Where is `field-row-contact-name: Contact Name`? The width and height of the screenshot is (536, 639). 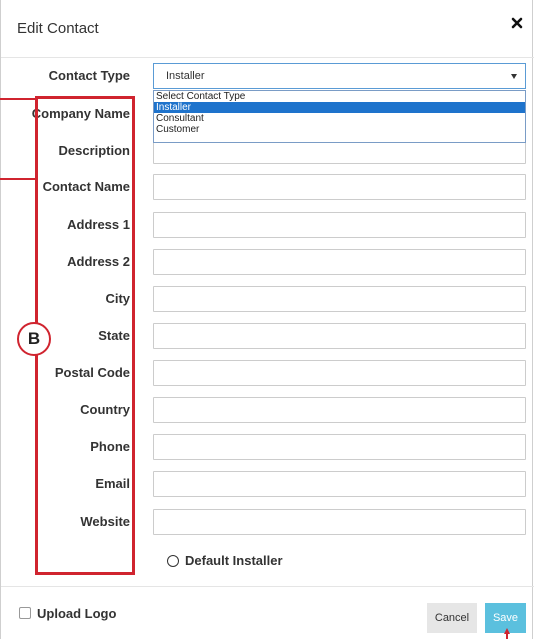 field-row-contact-name: Contact Name is located at coordinates (267, 187).